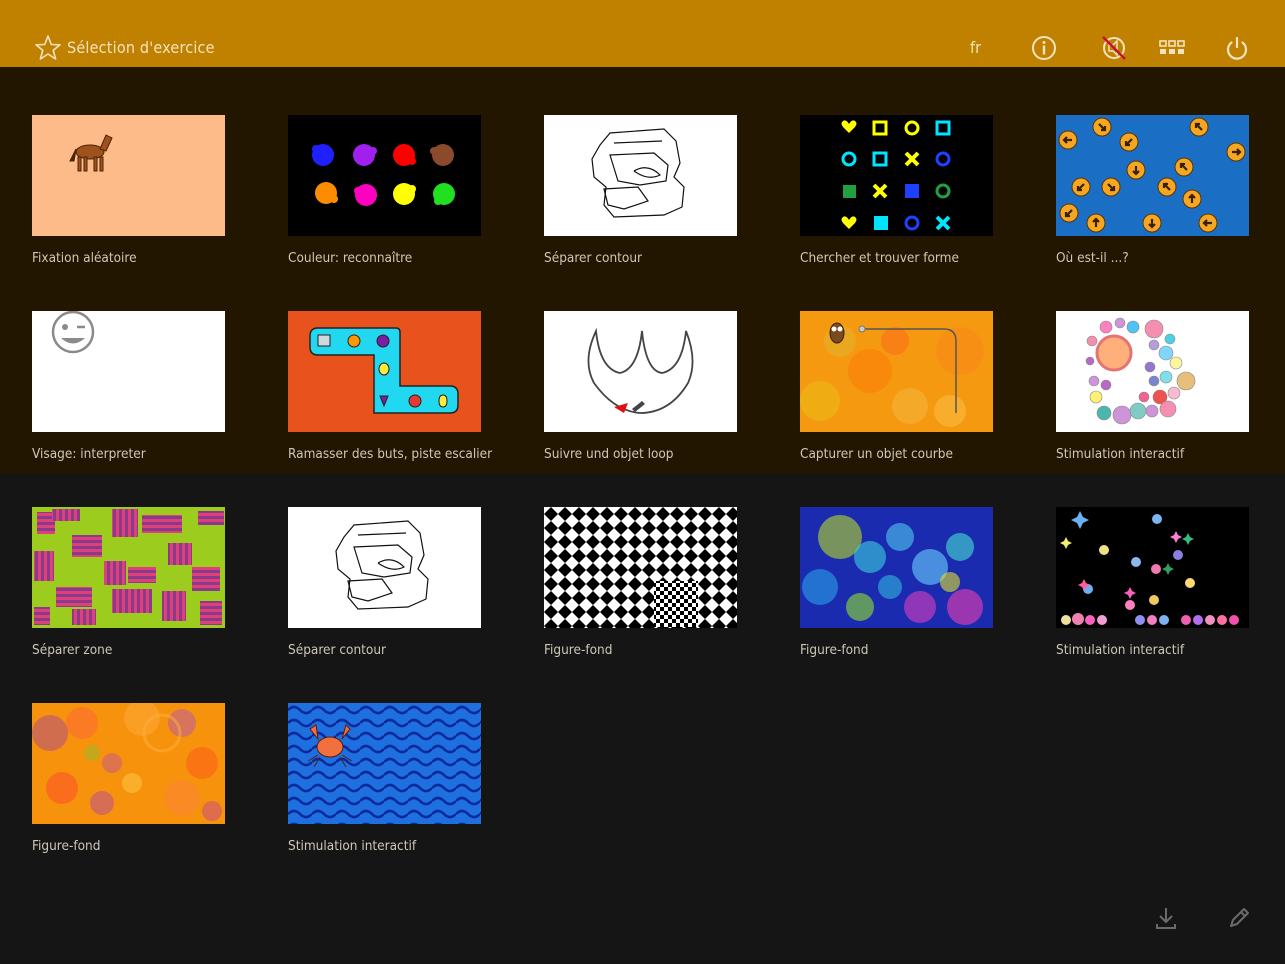 The image size is (1285, 964). Describe the element at coordinates (1237, 48) in the screenshot. I see `power-icon` at that location.